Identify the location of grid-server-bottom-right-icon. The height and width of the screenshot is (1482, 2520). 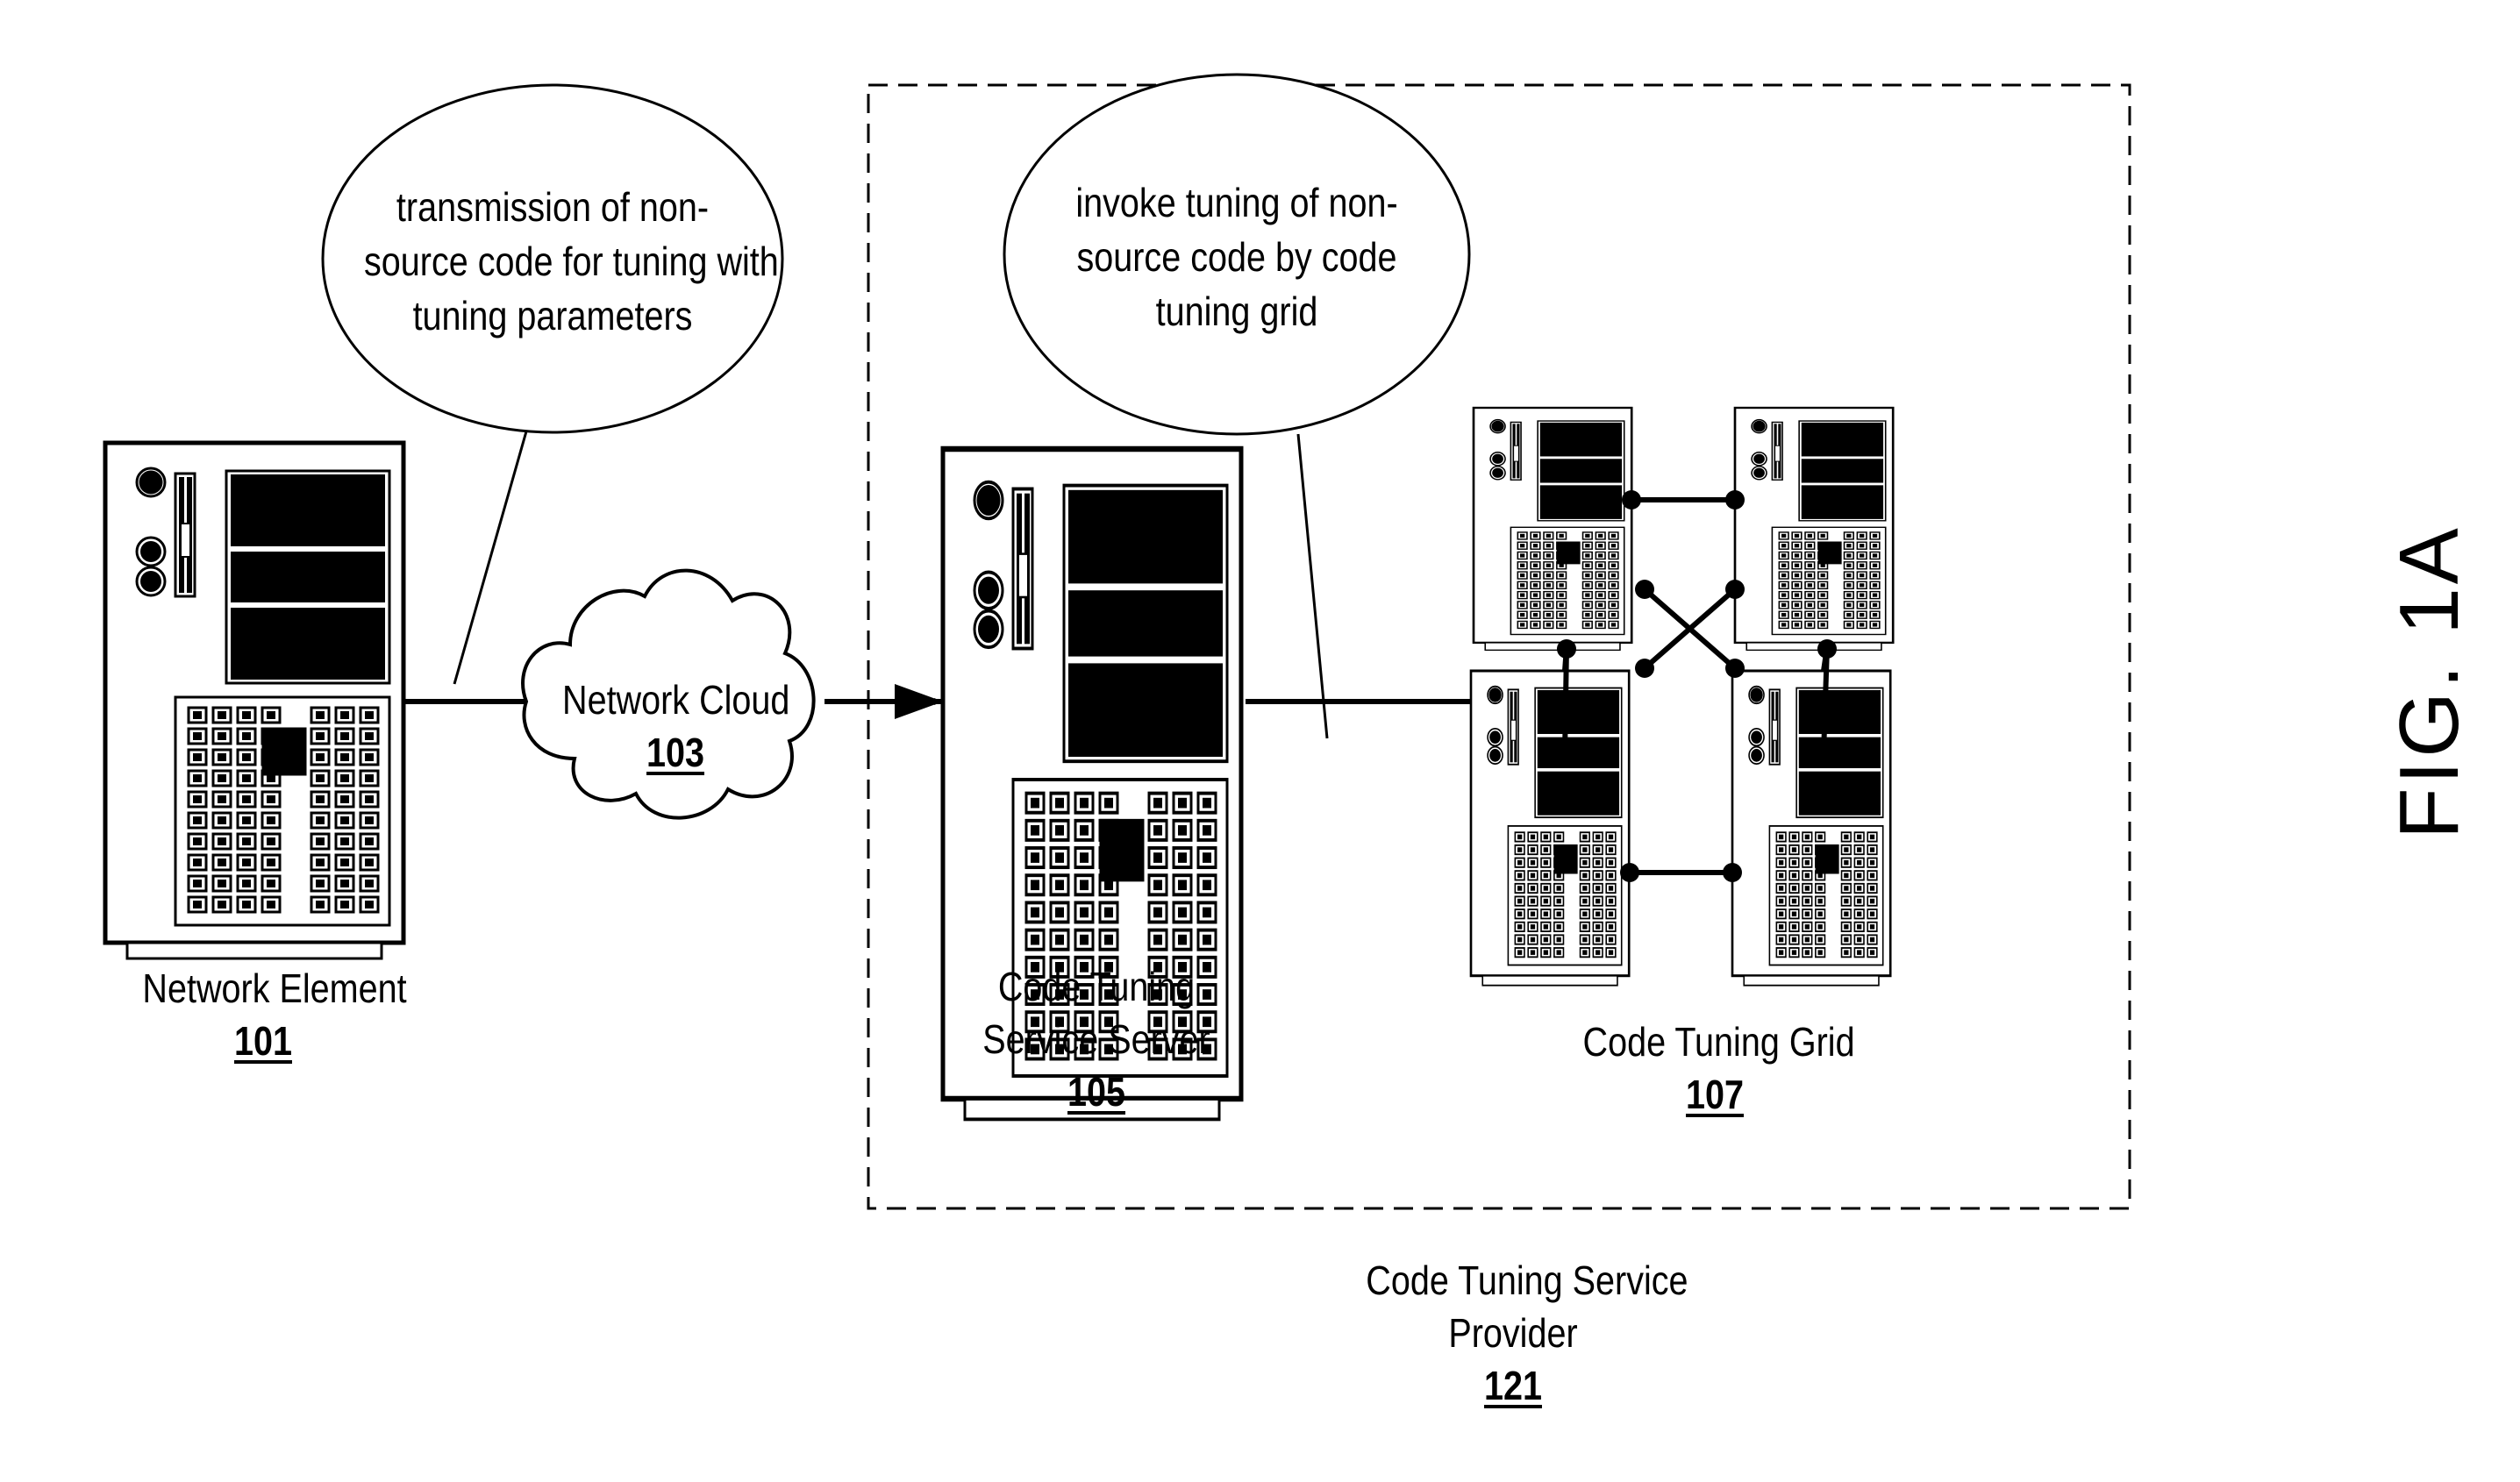
(1811, 828).